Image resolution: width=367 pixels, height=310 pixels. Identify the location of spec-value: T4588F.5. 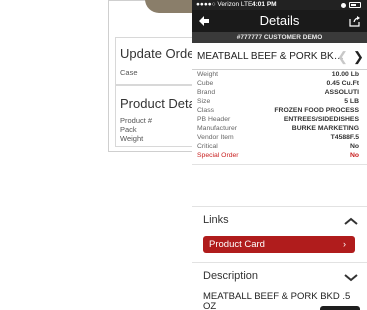
(344, 137).